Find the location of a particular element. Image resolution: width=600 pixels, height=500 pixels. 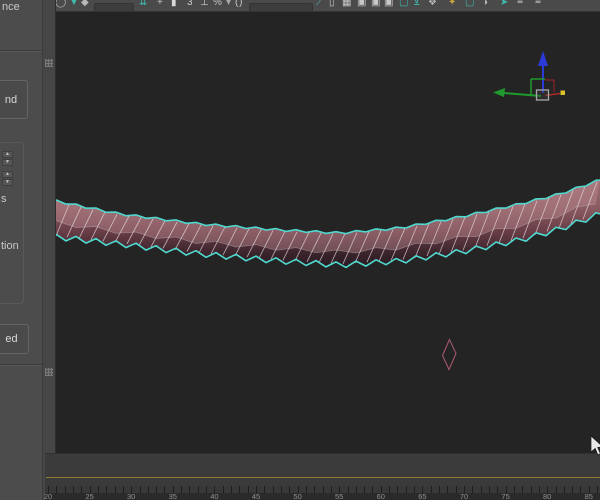

gizmo-y-arrowhead-icon is located at coordinates (499, 92).